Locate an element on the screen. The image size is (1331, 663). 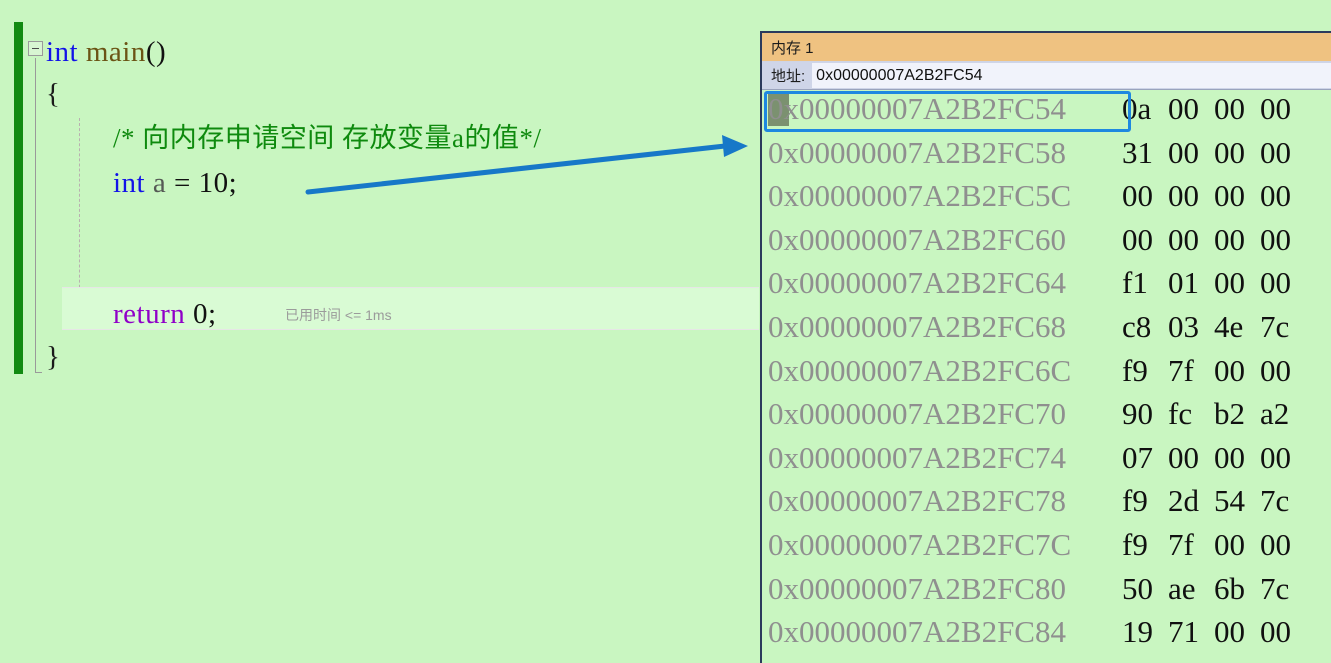
memory-byte: 07 is located at coordinates (1137, 457).